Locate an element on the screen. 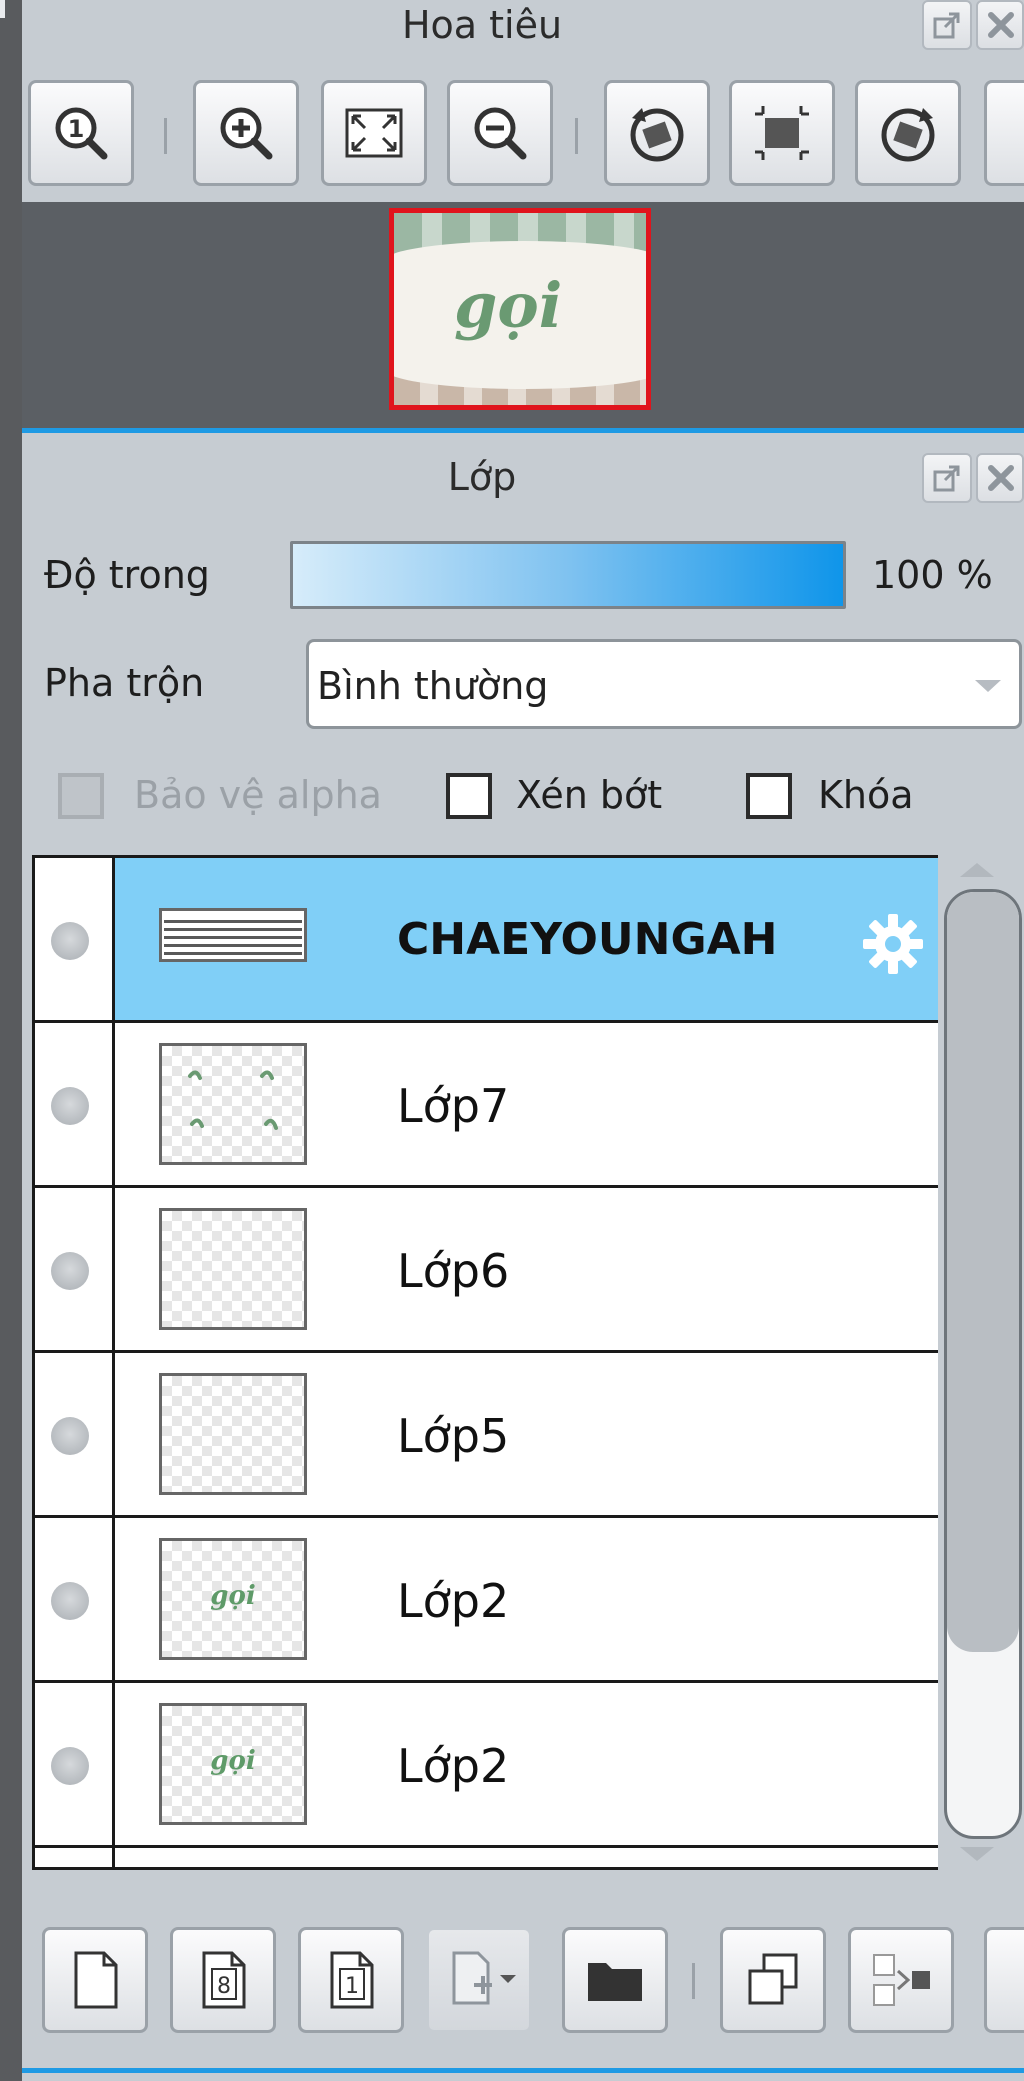 This screenshot has height=2081, width=1024. layer-row: Lớp7 is located at coordinates (486, 1105).